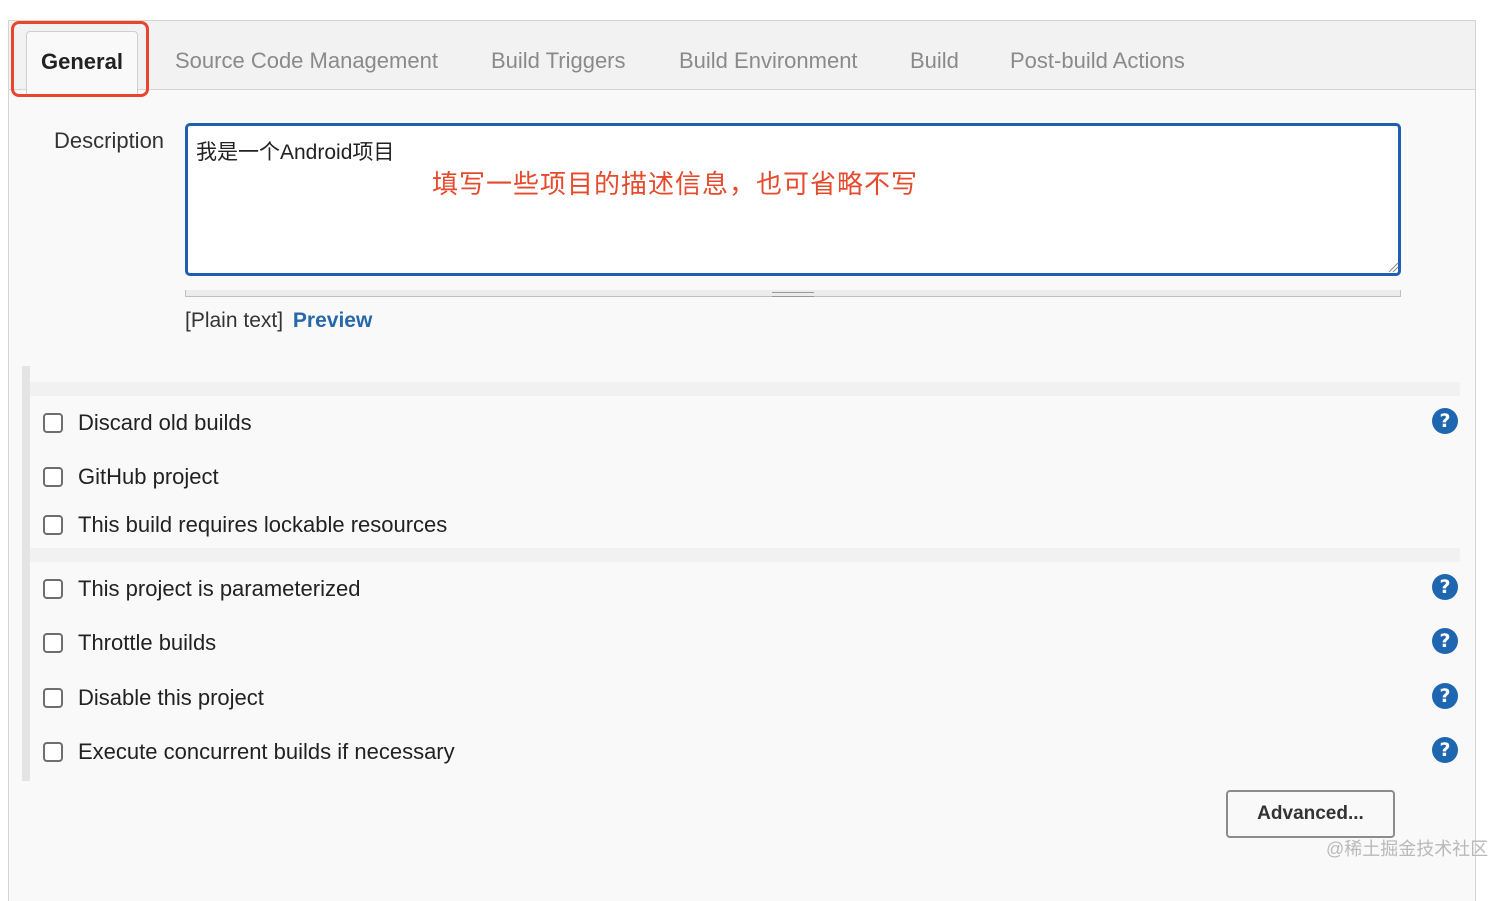  Describe the element at coordinates (171, 697) in the screenshot. I see `option-label: Disable this project` at that location.